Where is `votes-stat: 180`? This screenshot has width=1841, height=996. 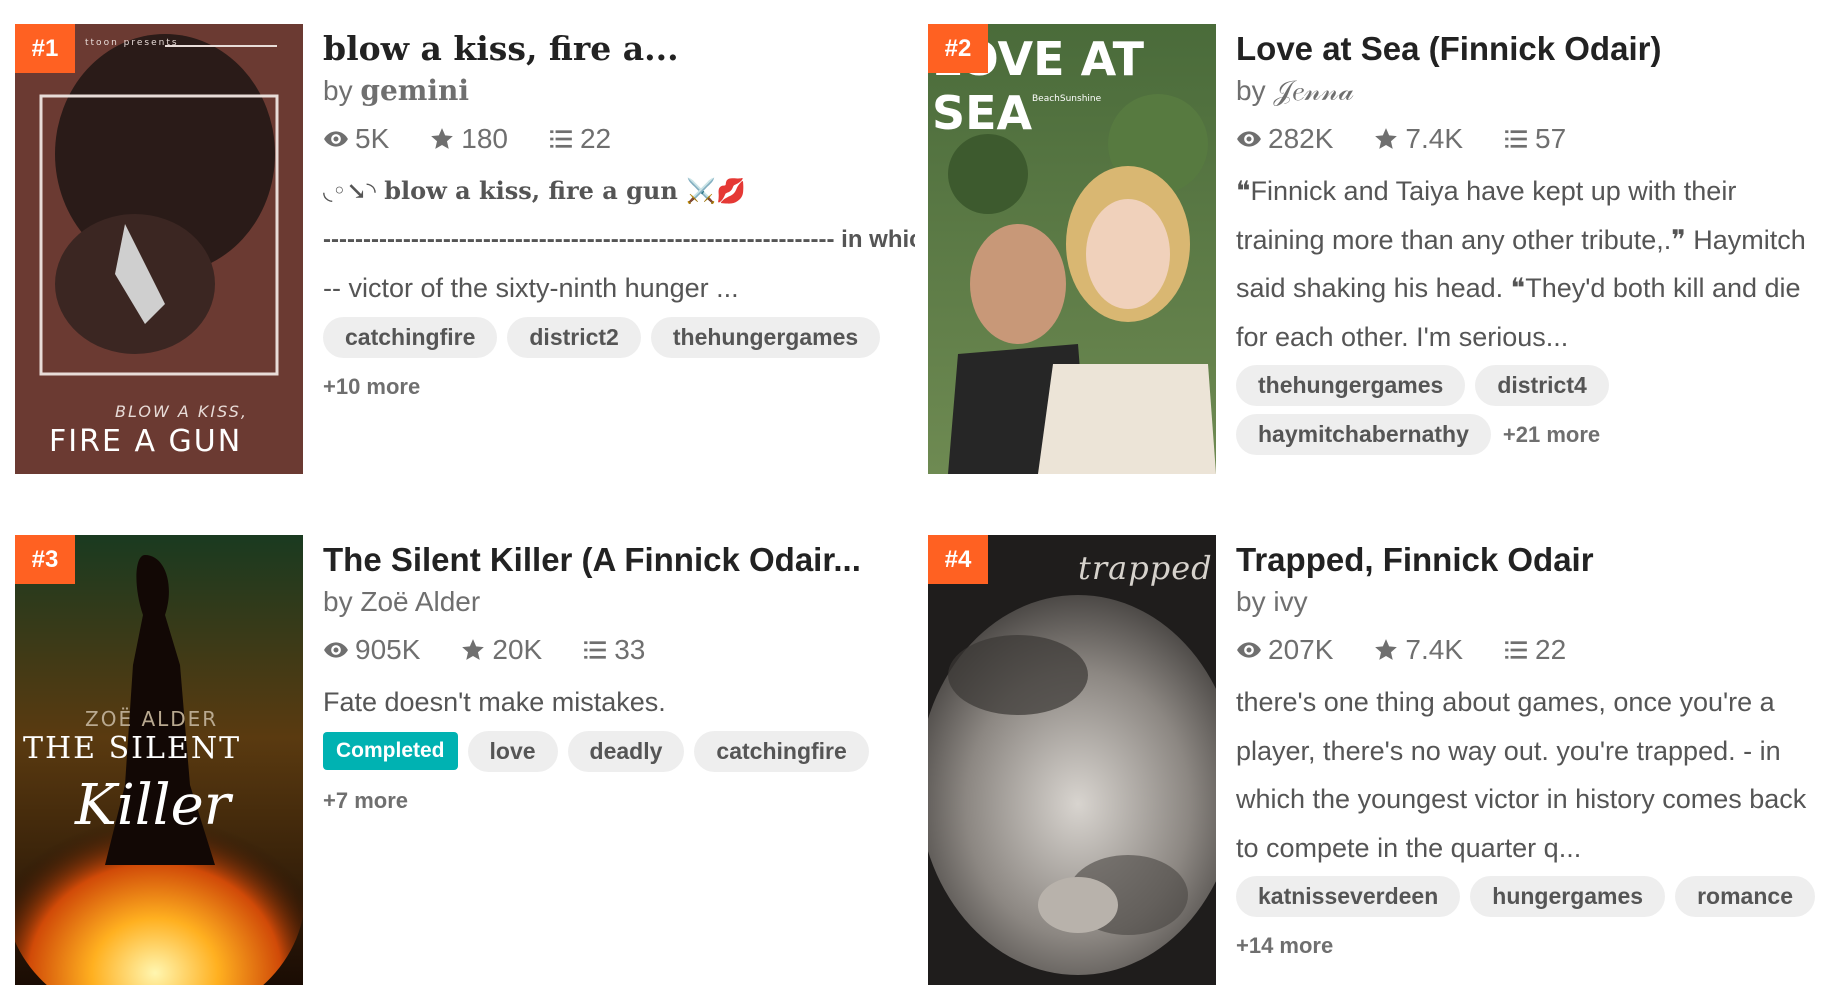
votes-stat: 180 is located at coordinates (468, 139).